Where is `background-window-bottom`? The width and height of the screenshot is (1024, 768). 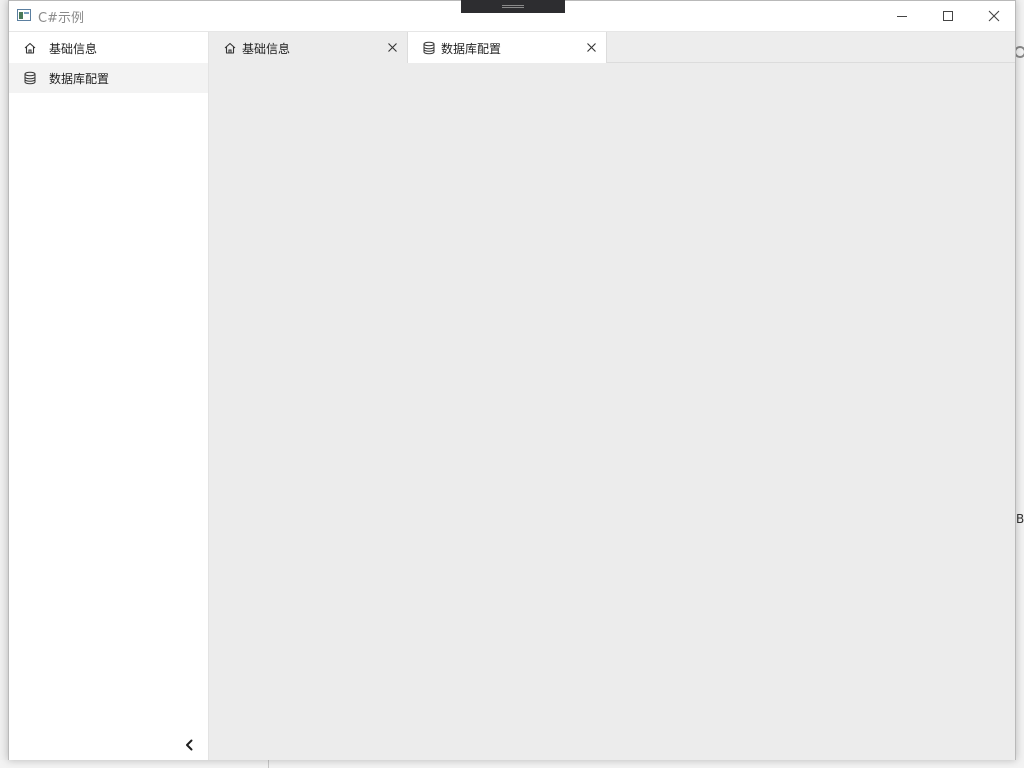
background-window-bottom is located at coordinates (512, 764).